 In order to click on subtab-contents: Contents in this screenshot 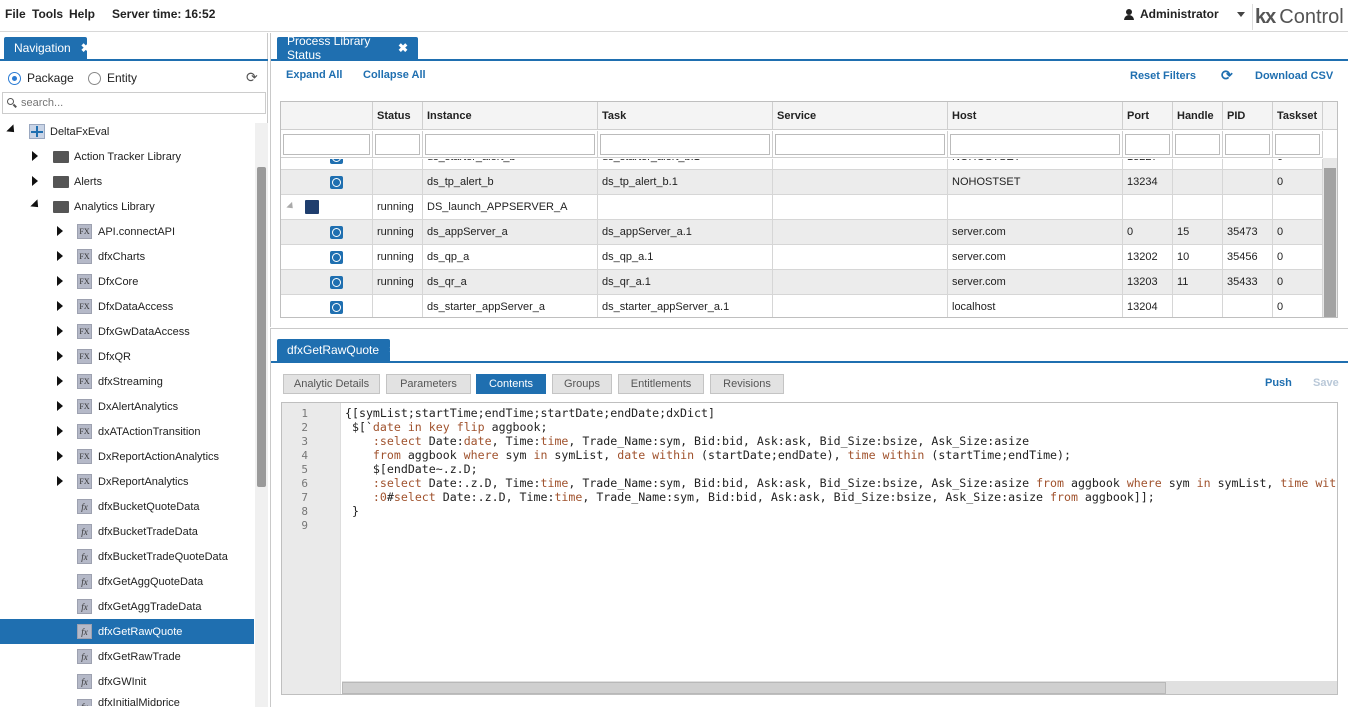, I will do `click(511, 384)`.